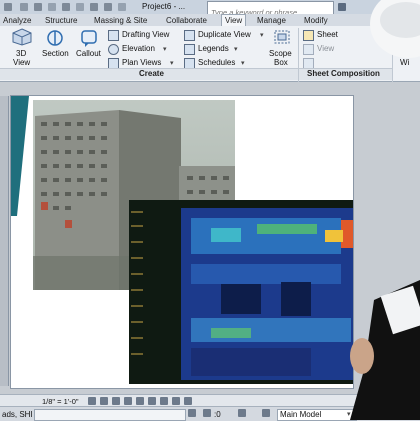  I want to click on detail-level-icon, so click(92, 401).